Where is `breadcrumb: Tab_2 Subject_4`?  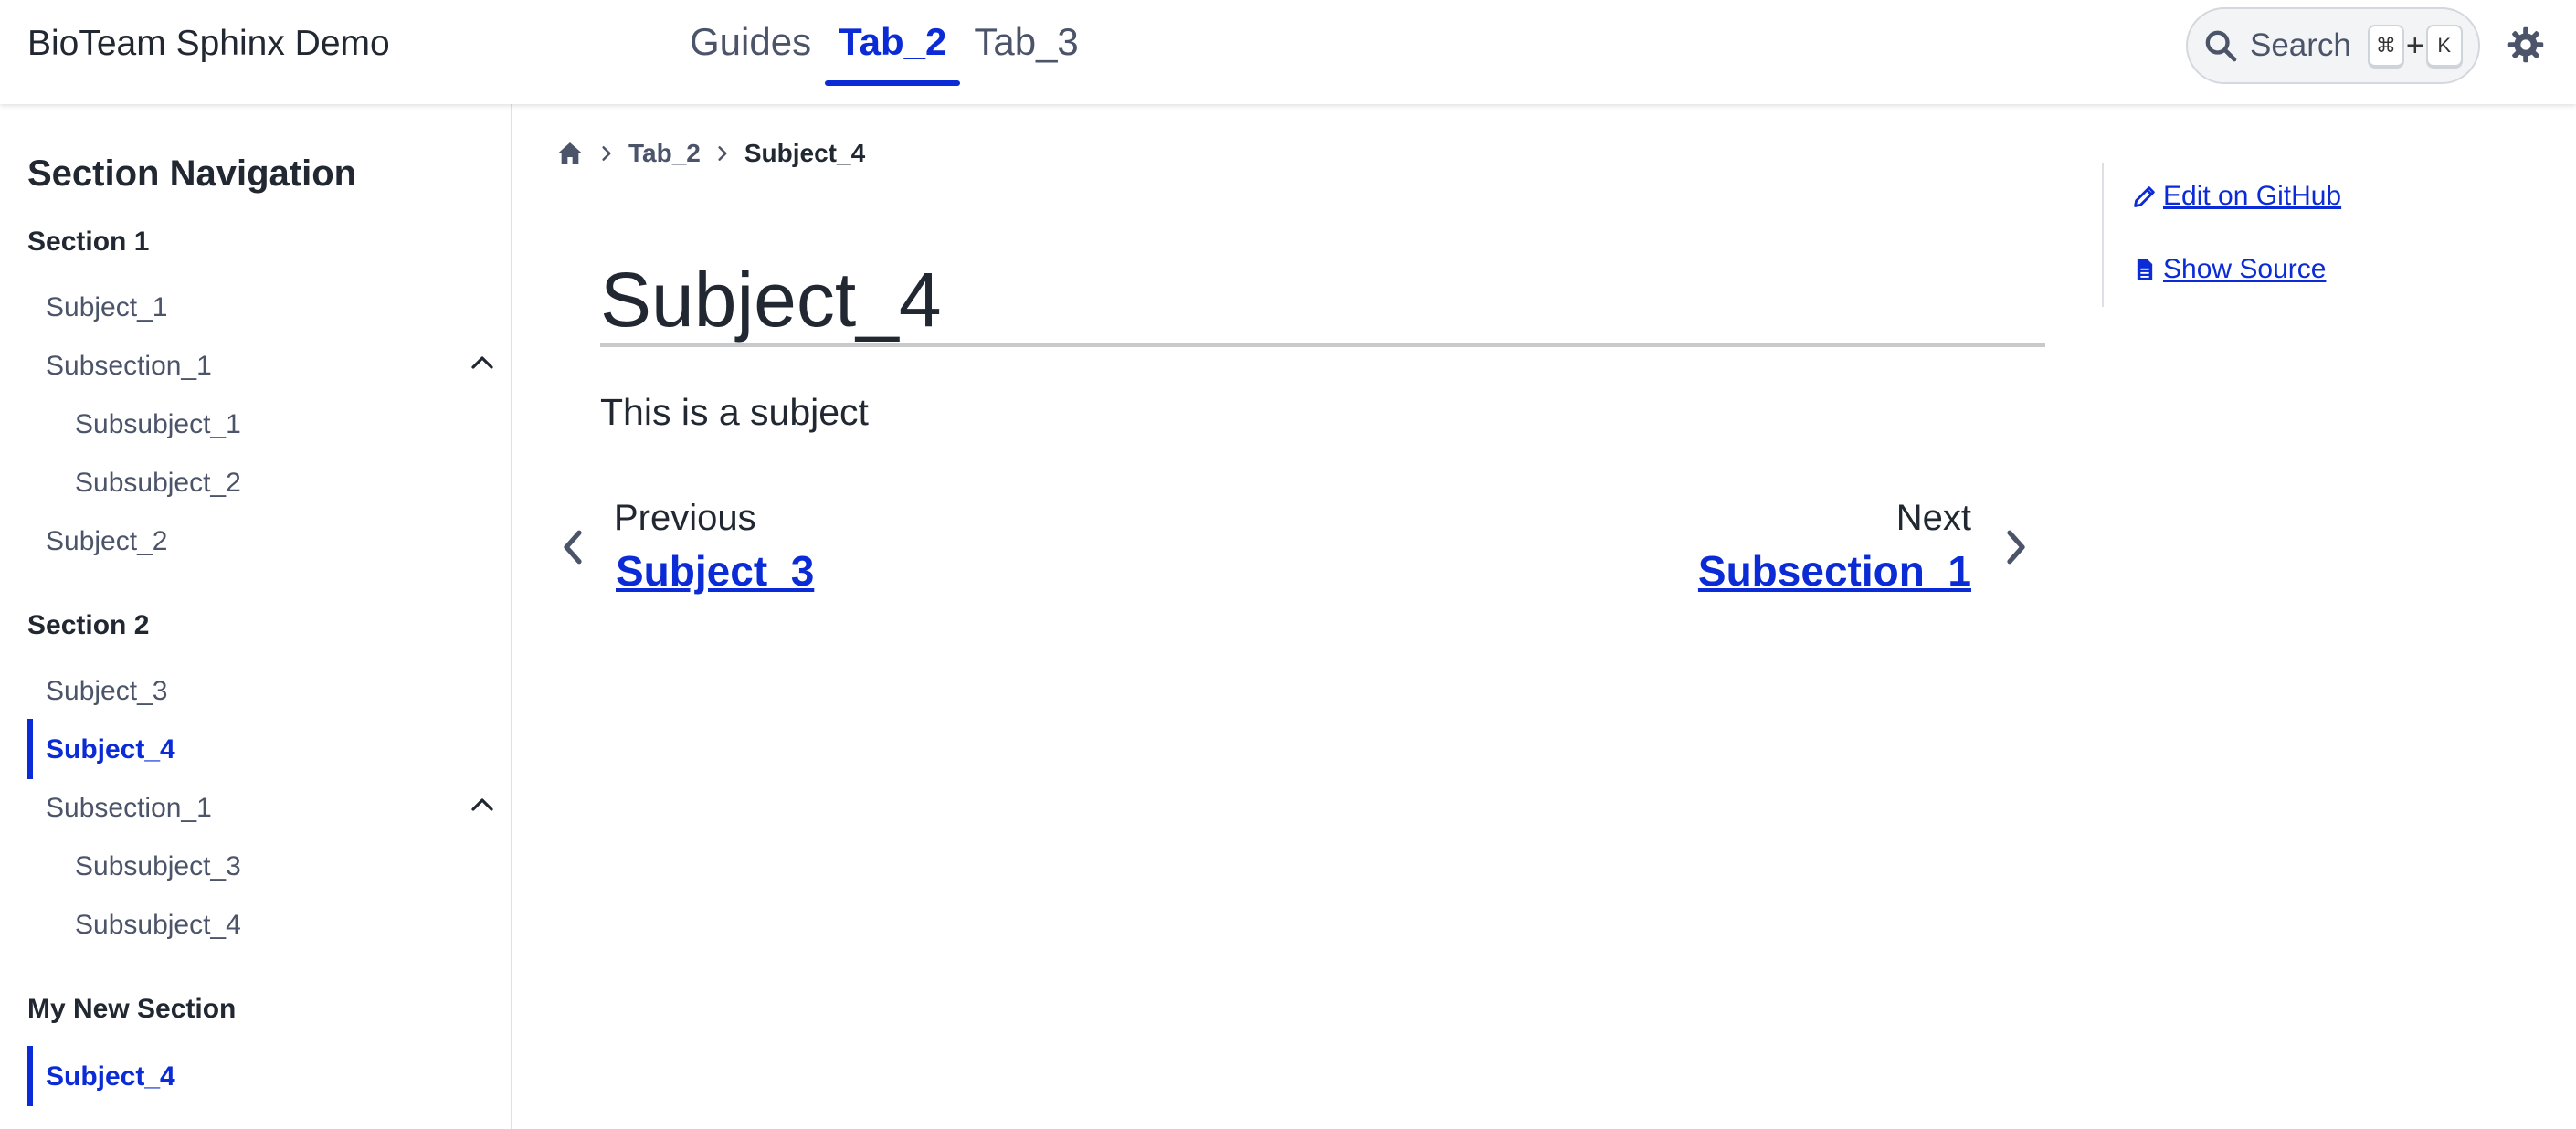
breadcrumb: Tab_2 Subject_4 is located at coordinates (710, 153).